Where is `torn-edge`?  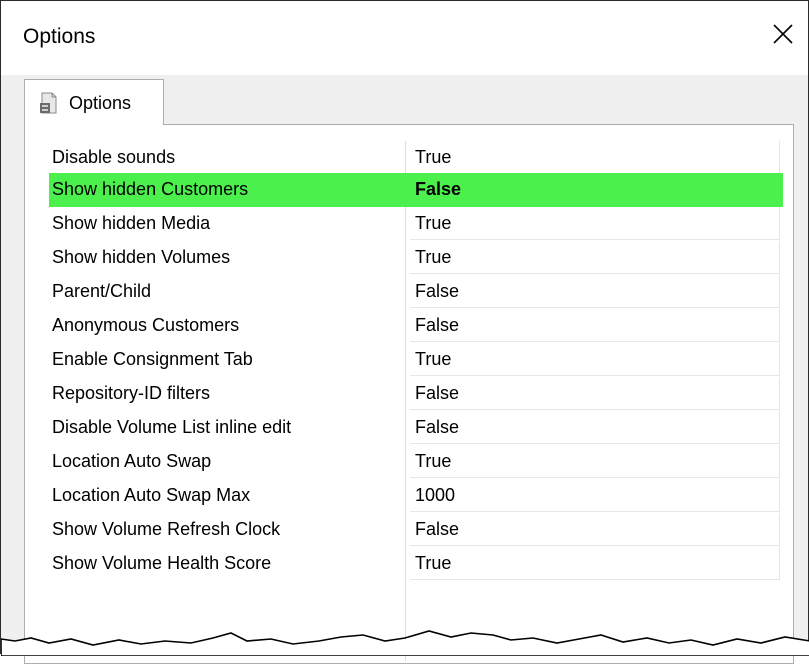
torn-edge is located at coordinates (405, 643).